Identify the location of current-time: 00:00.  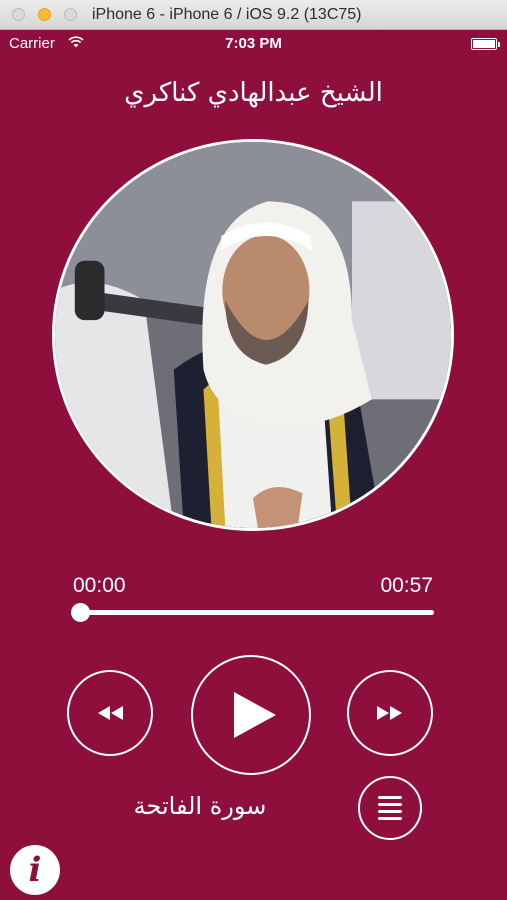
(99, 585).